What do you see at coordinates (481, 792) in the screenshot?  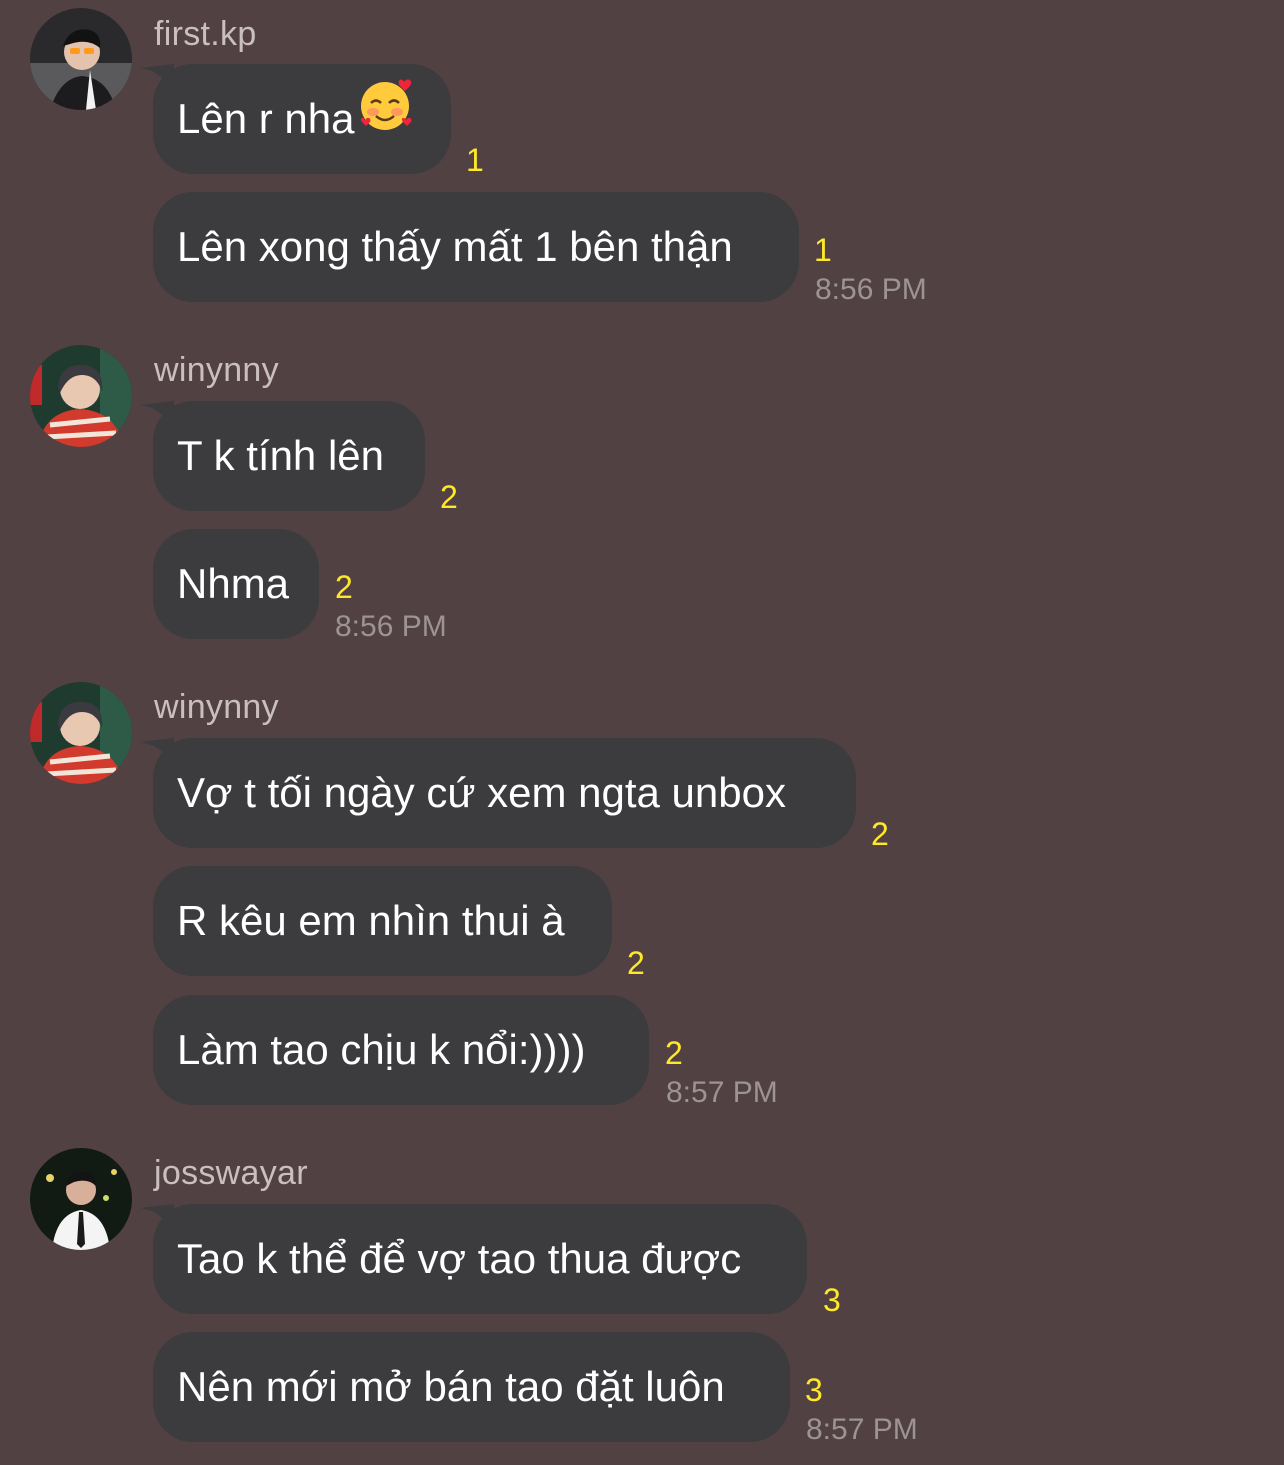 I see `message-text: Vợ t tối ngày cứ xem ngta unbox` at bounding box center [481, 792].